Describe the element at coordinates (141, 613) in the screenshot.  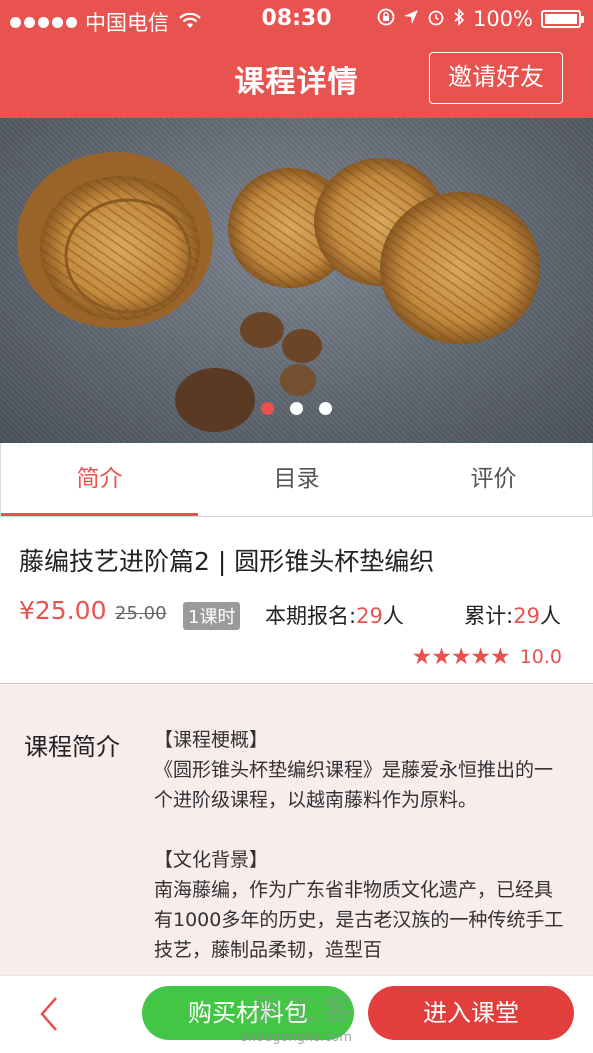
I see `original-price: 25.00` at that location.